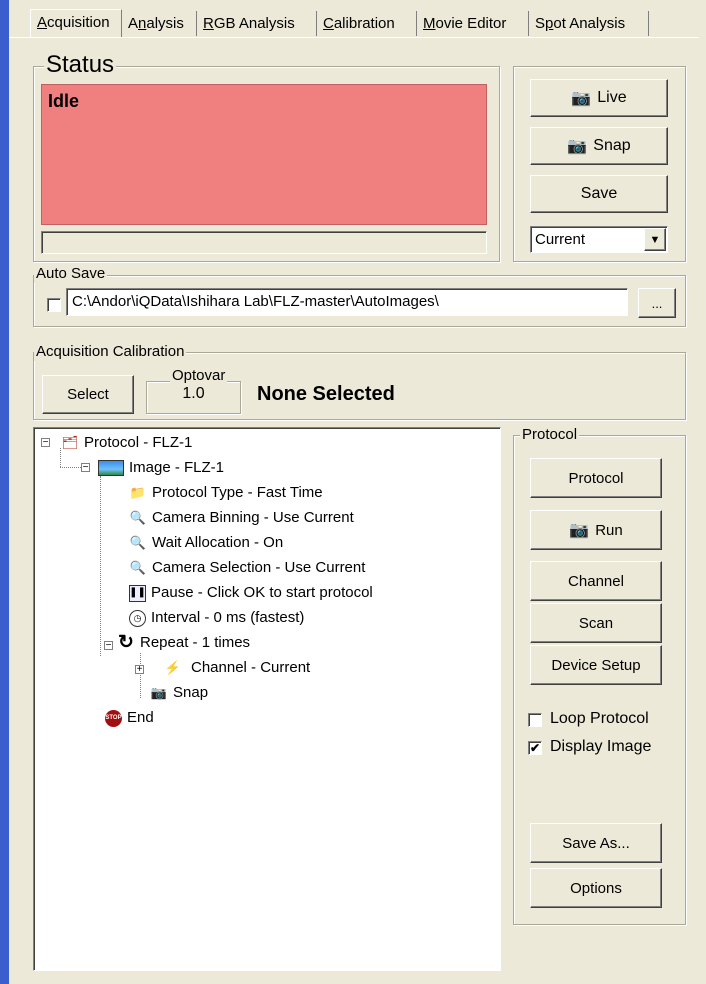 This screenshot has height=984, width=706. Describe the element at coordinates (199, 375) in the screenshot. I see `optovar-label: Optovar` at that location.